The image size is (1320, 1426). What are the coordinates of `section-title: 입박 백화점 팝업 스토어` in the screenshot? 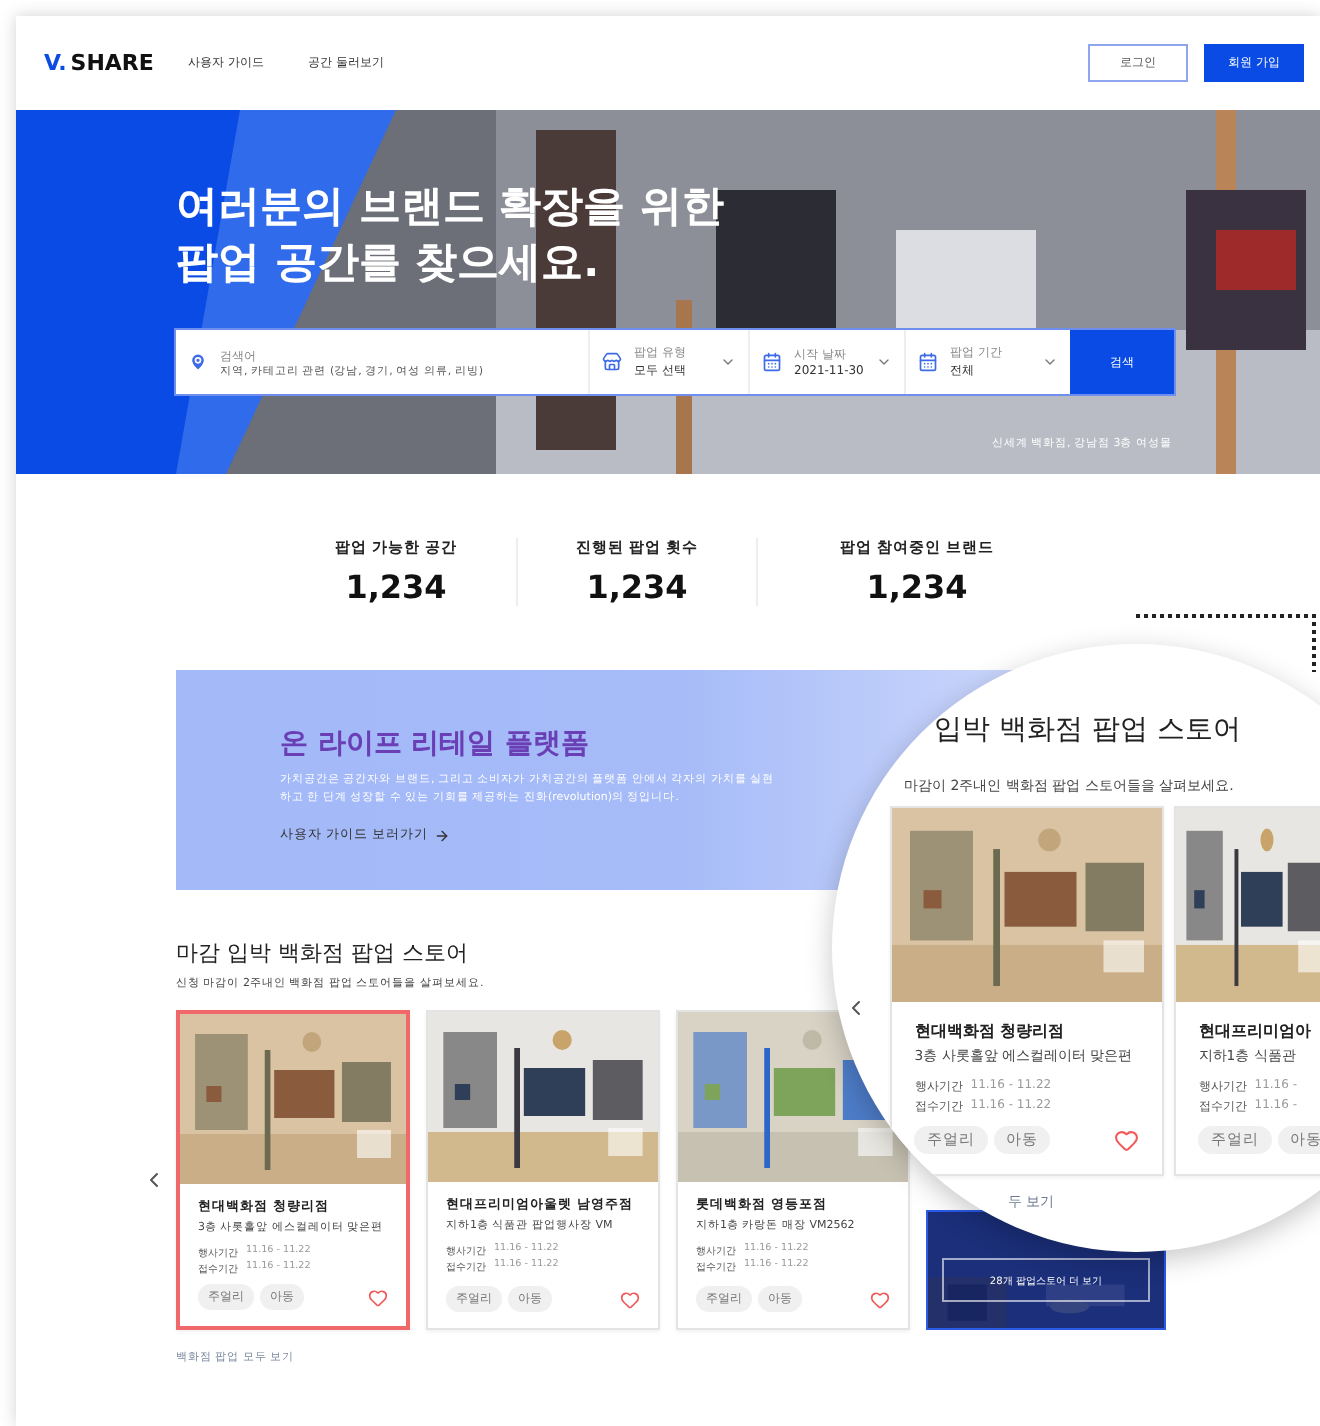 It's located at (1087, 730).